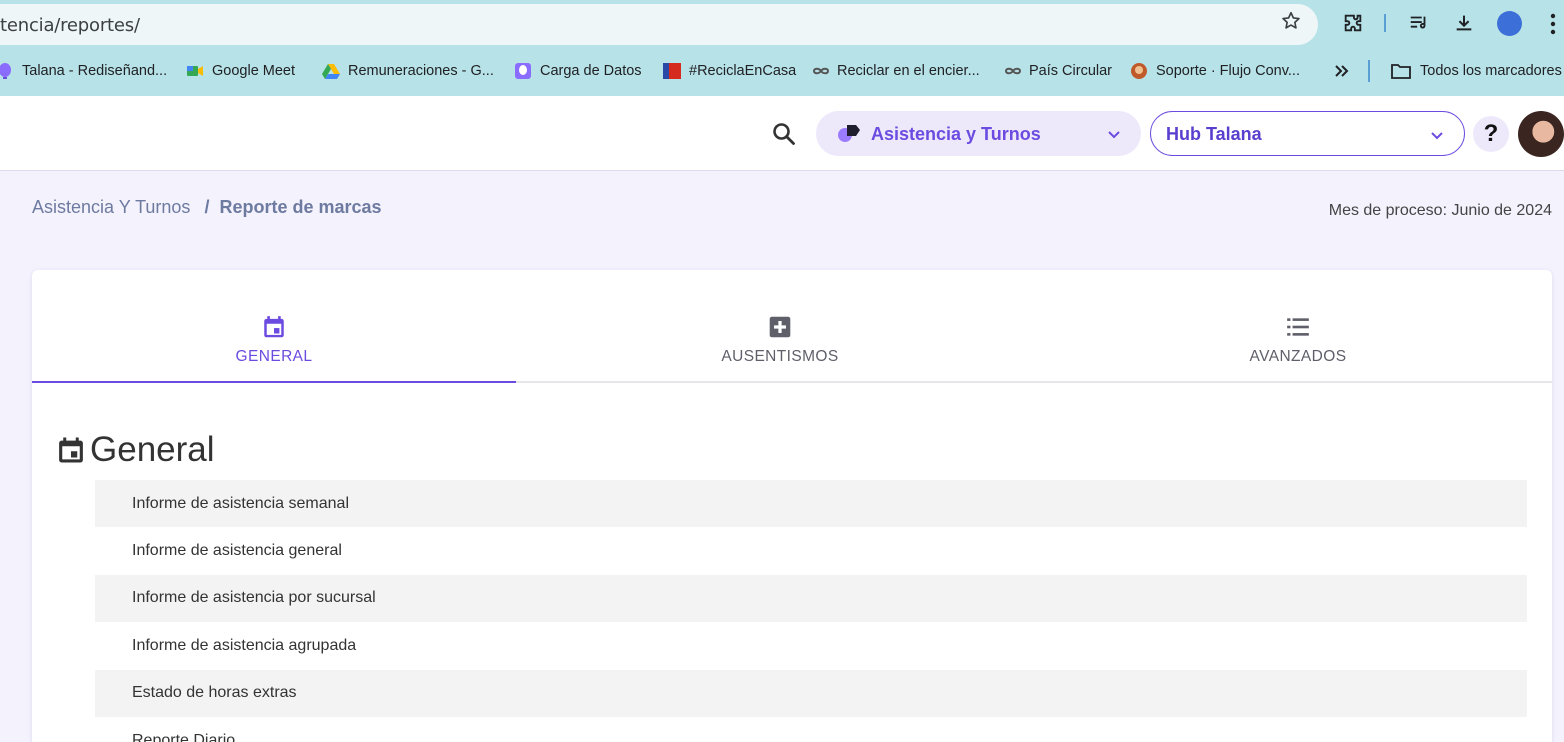 Image resolution: width=1564 pixels, height=742 pixels. I want to click on section-title: General, so click(152, 449).